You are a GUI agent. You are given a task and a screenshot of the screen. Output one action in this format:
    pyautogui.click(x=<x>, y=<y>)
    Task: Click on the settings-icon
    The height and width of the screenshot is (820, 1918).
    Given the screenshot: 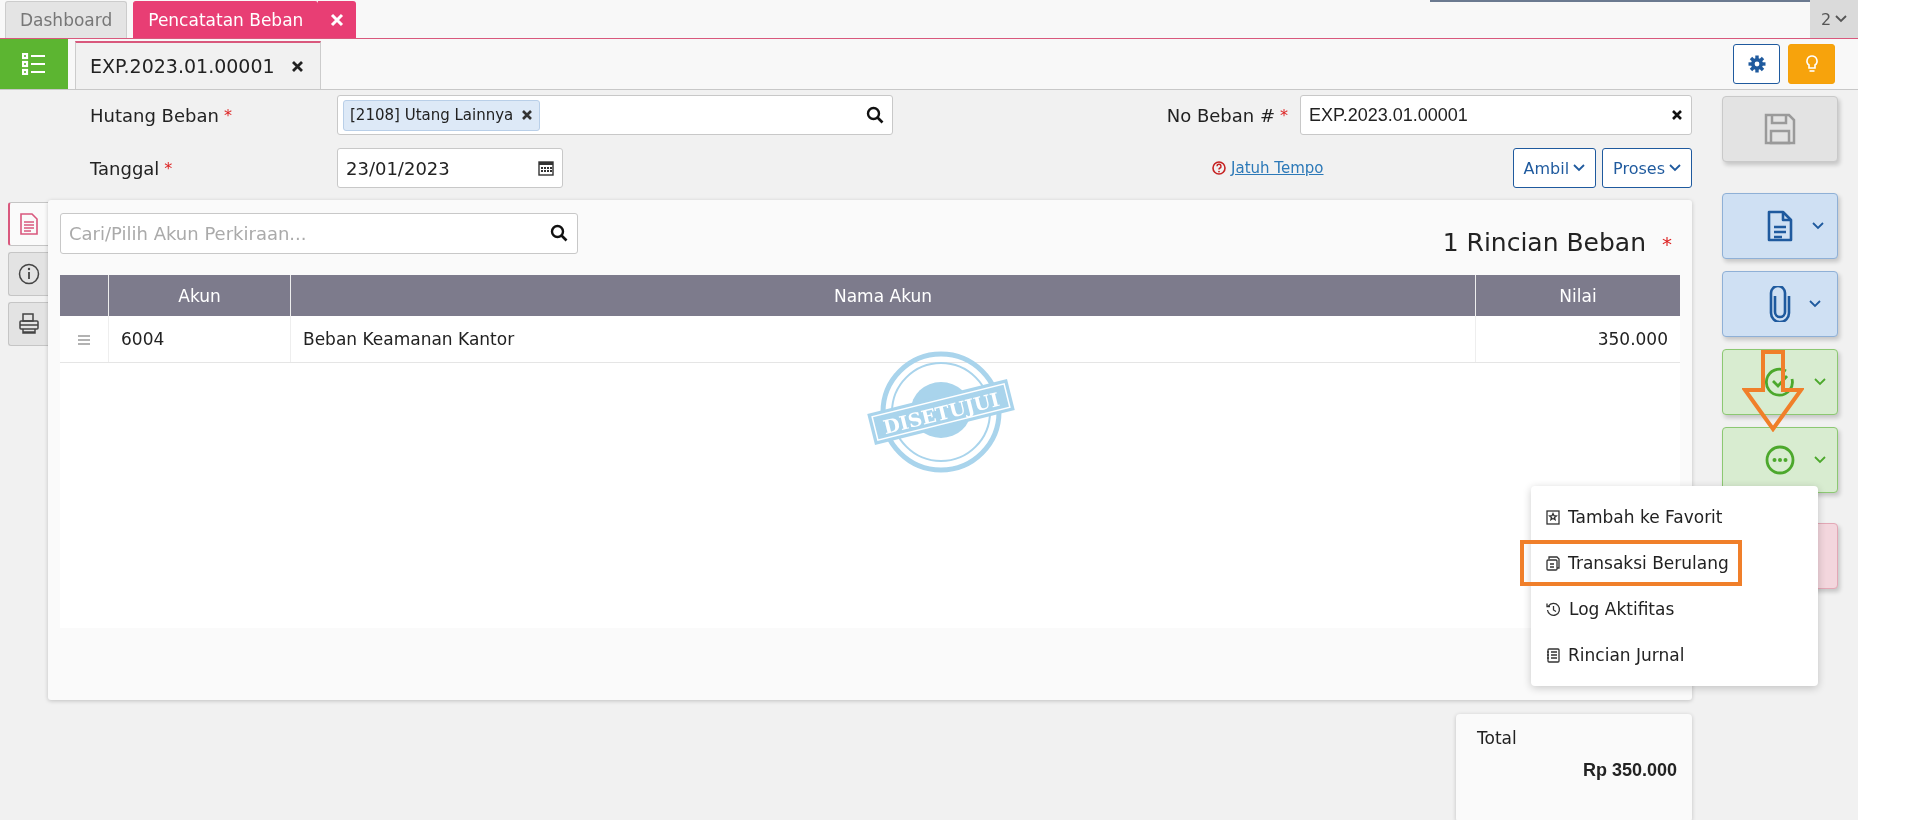 What is the action you would take?
    pyautogui.click(x=1756, y=64)
    